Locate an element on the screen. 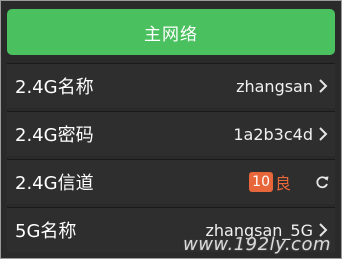 Image resolution: width=342 pixels, height=259 pixels. row-label: 5G名称 is located at coordinates (46, 231).